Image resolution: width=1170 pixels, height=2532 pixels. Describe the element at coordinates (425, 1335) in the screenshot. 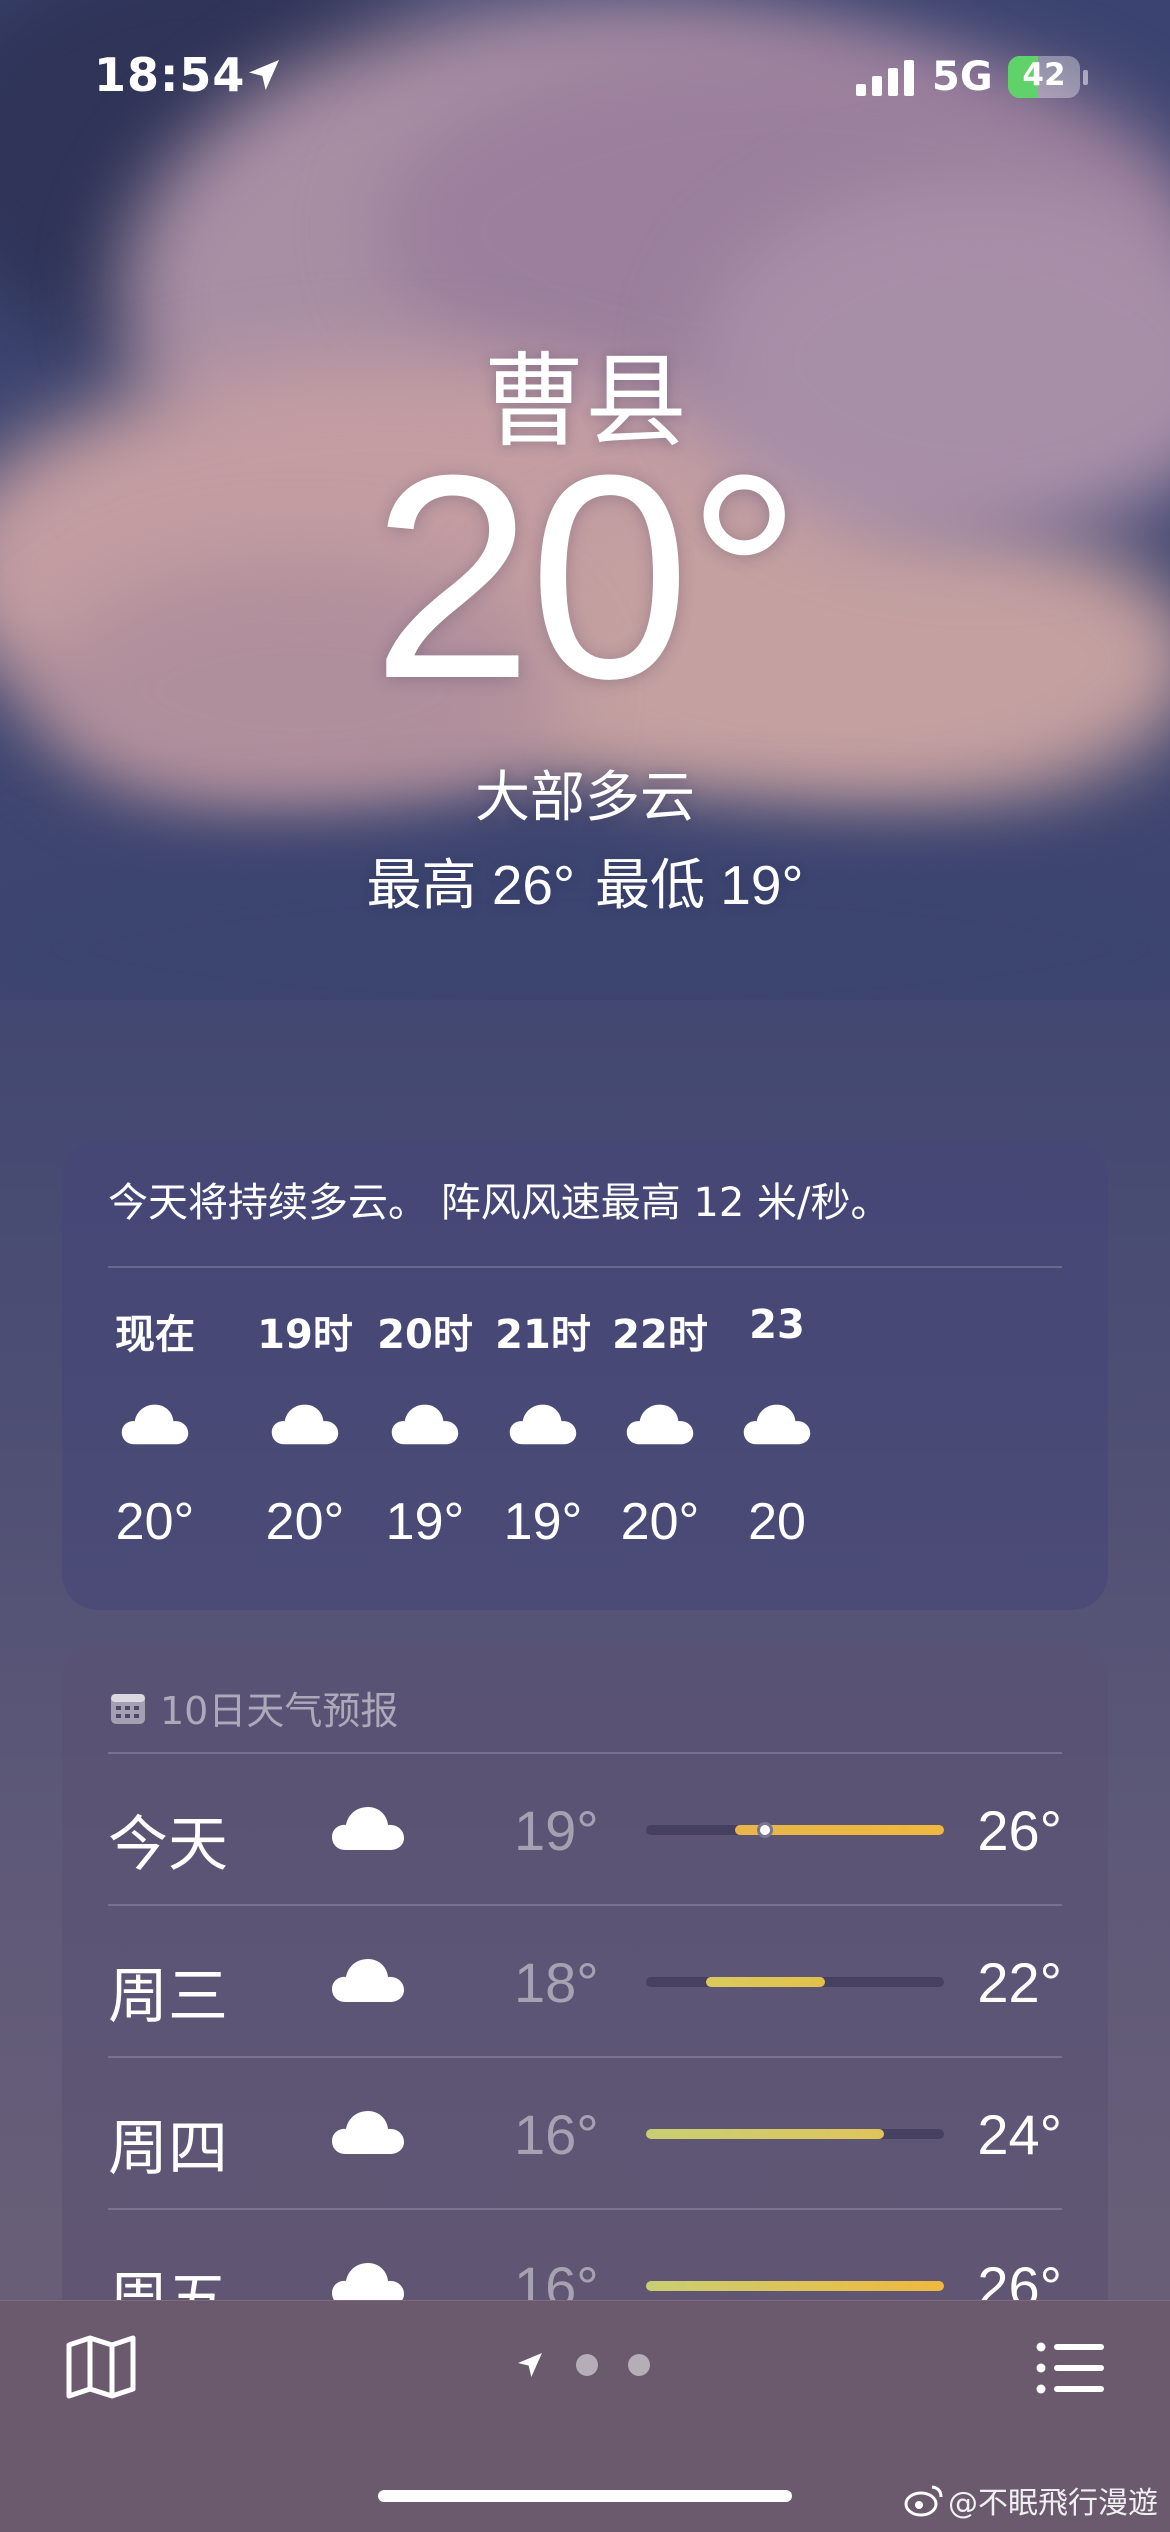

I see `hourly-time: 20时` at that location.